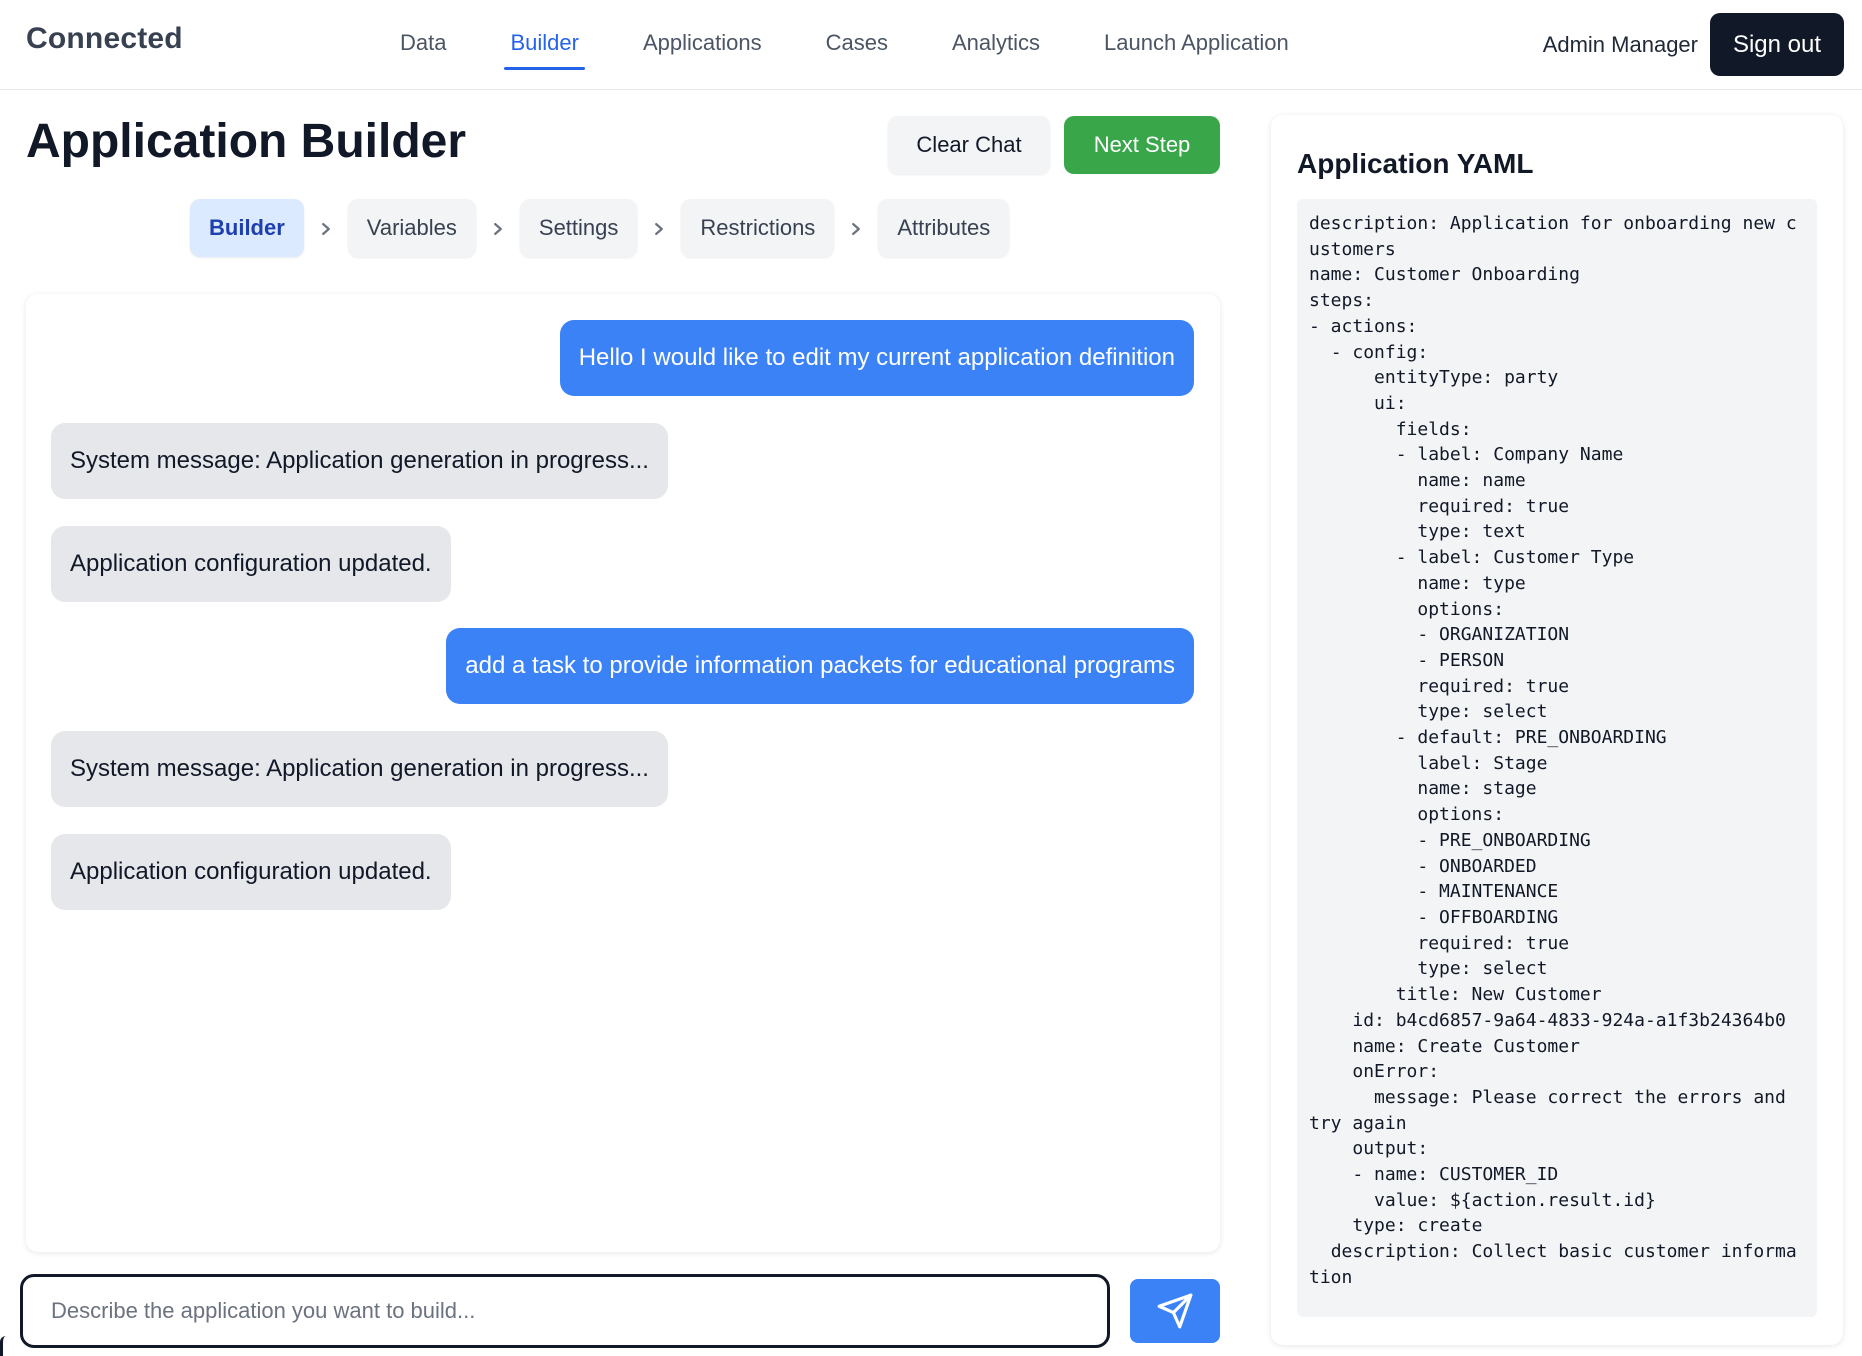  Describe the element at coordinates (702, 45) in the screenshot. I see `nav-item-applications: Applications` at that location.